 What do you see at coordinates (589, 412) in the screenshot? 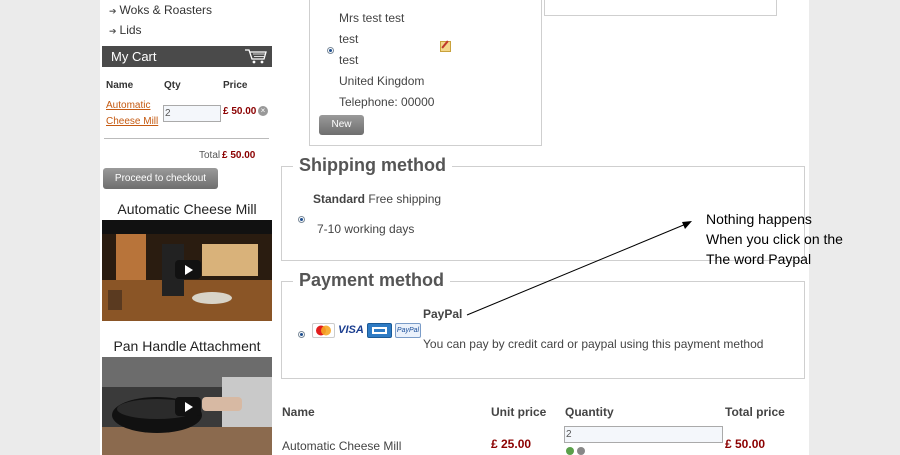
I see `table-header-quantity: Quantity` at bounding box center [589, 412].